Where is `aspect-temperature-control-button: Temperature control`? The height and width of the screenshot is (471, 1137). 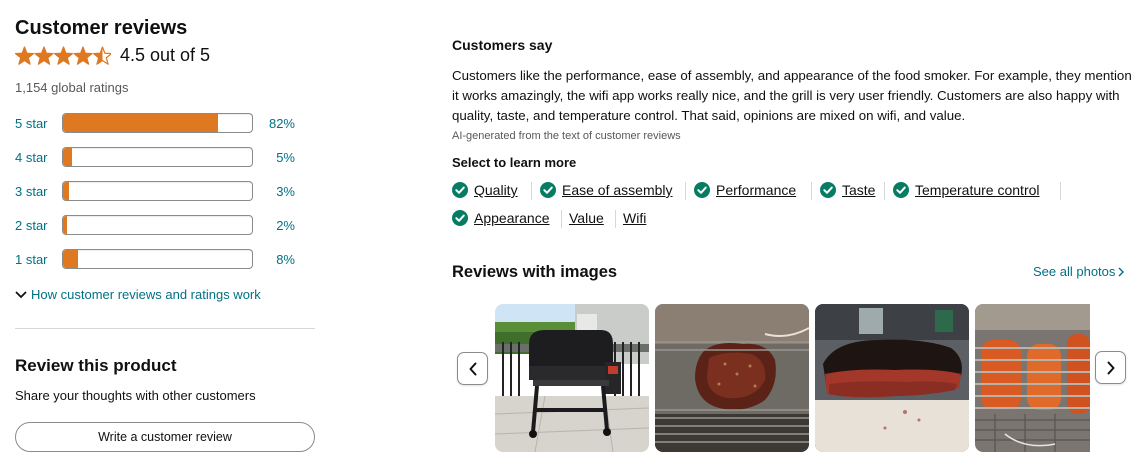
aspect-temperature-control-button: Temperature control is located at coordinates (966, 190).